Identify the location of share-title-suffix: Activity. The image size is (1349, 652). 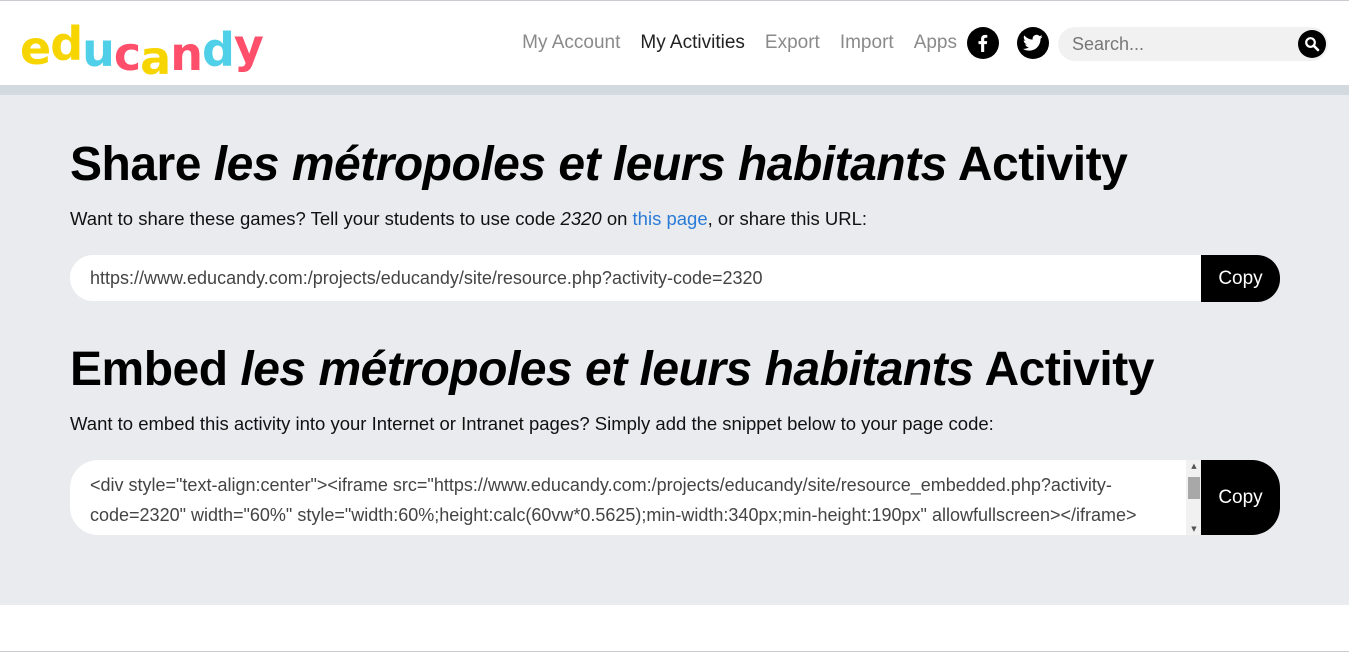
(1042, 164).